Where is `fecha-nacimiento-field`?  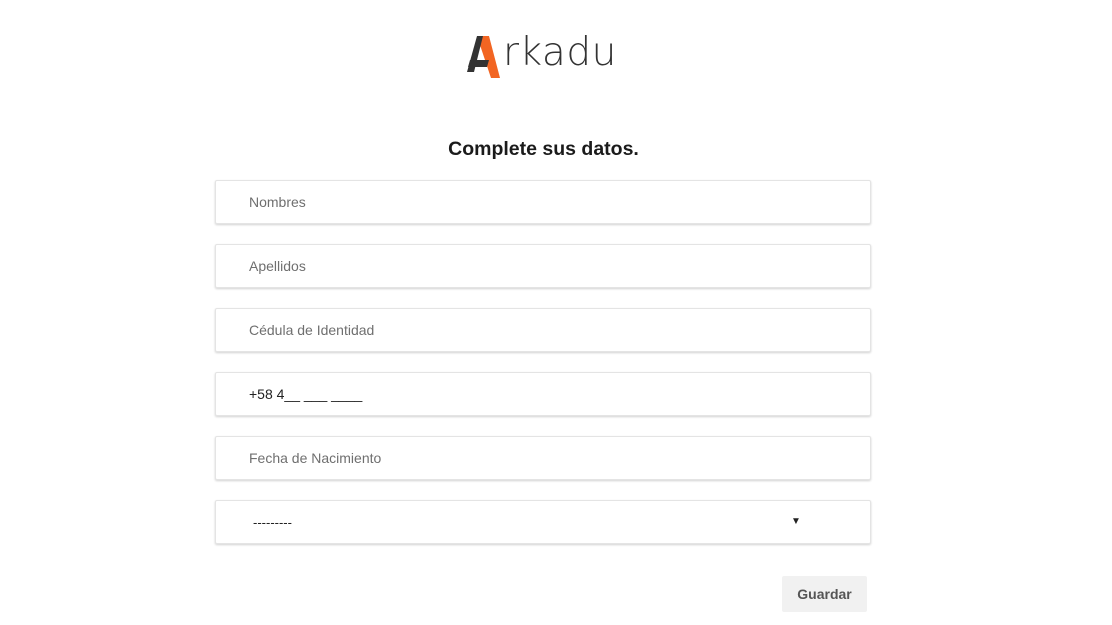
fecha-nacimiento-field is located at coordinates (543, 458).